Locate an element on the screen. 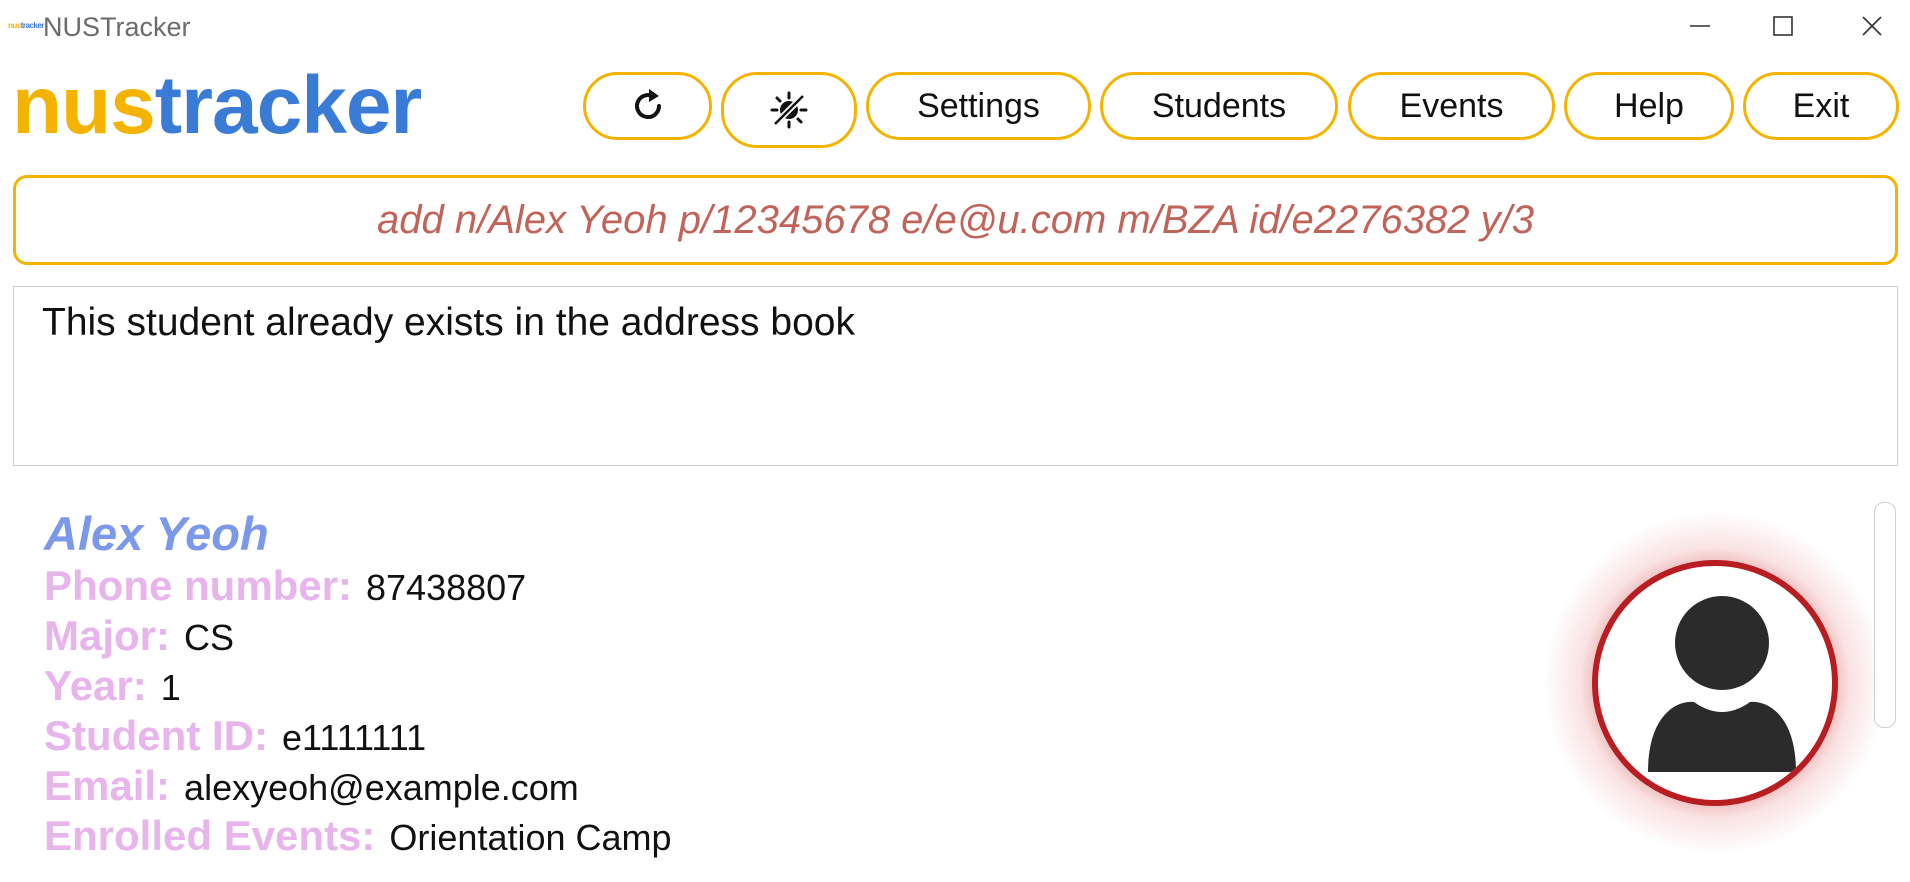 The width and height of the screenshot is (1910, 882). year-field: Year: 1 is located at coordinates (112, 686).